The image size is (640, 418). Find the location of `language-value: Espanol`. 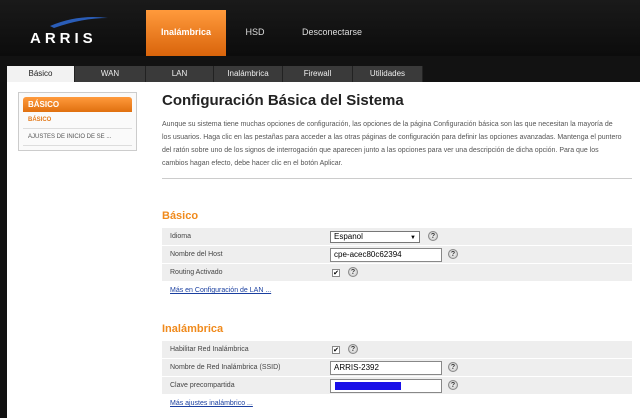

language-value: Espanol is located at coordinates (348, 236).